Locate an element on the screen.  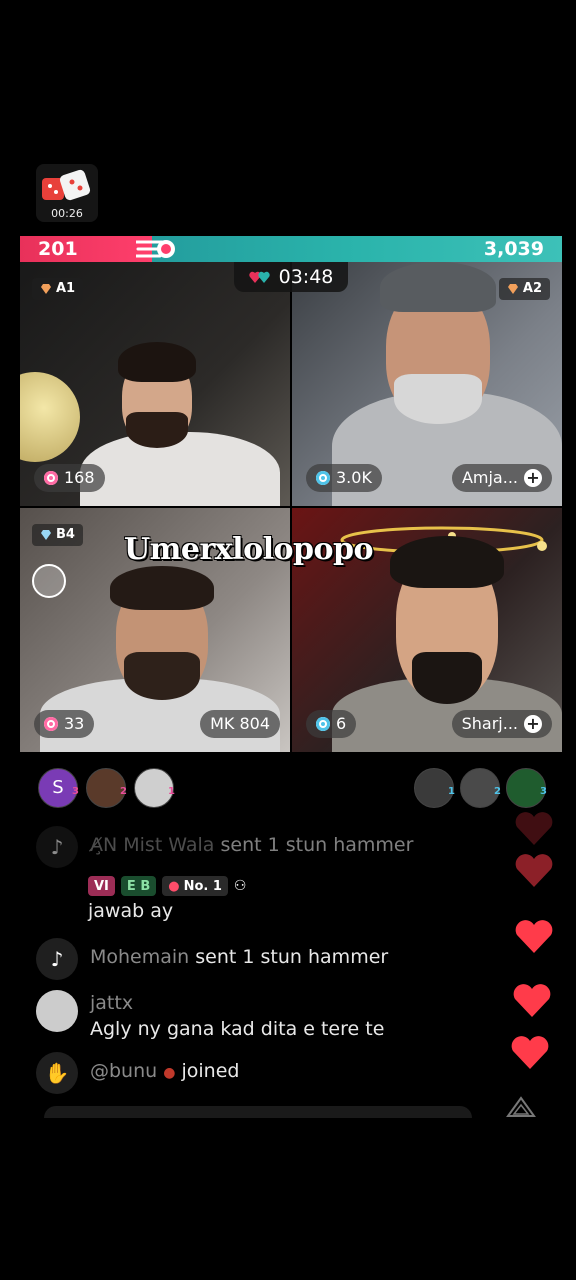
chat-text: jawab ay is located at coordinates (131, 911).